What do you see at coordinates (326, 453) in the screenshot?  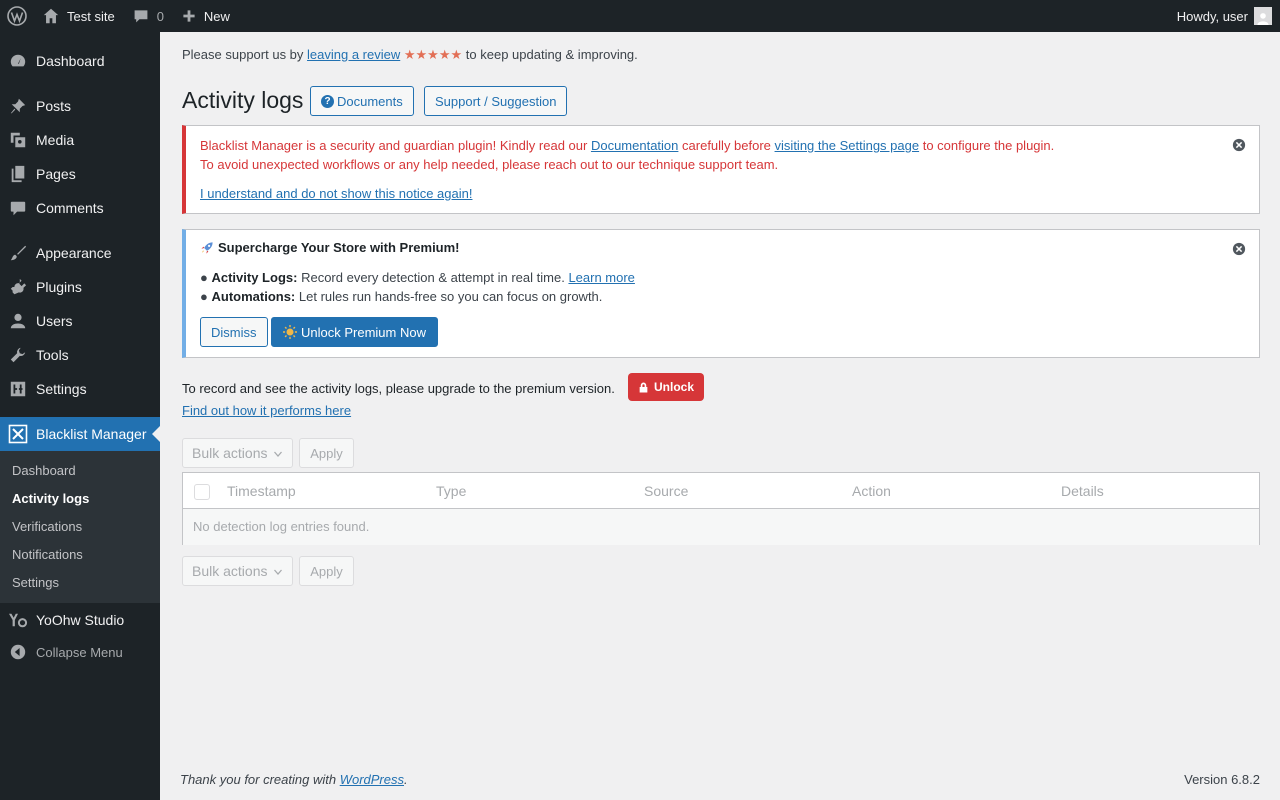 I see `apply-button-top: Apply` at bounding box center [326, 453].